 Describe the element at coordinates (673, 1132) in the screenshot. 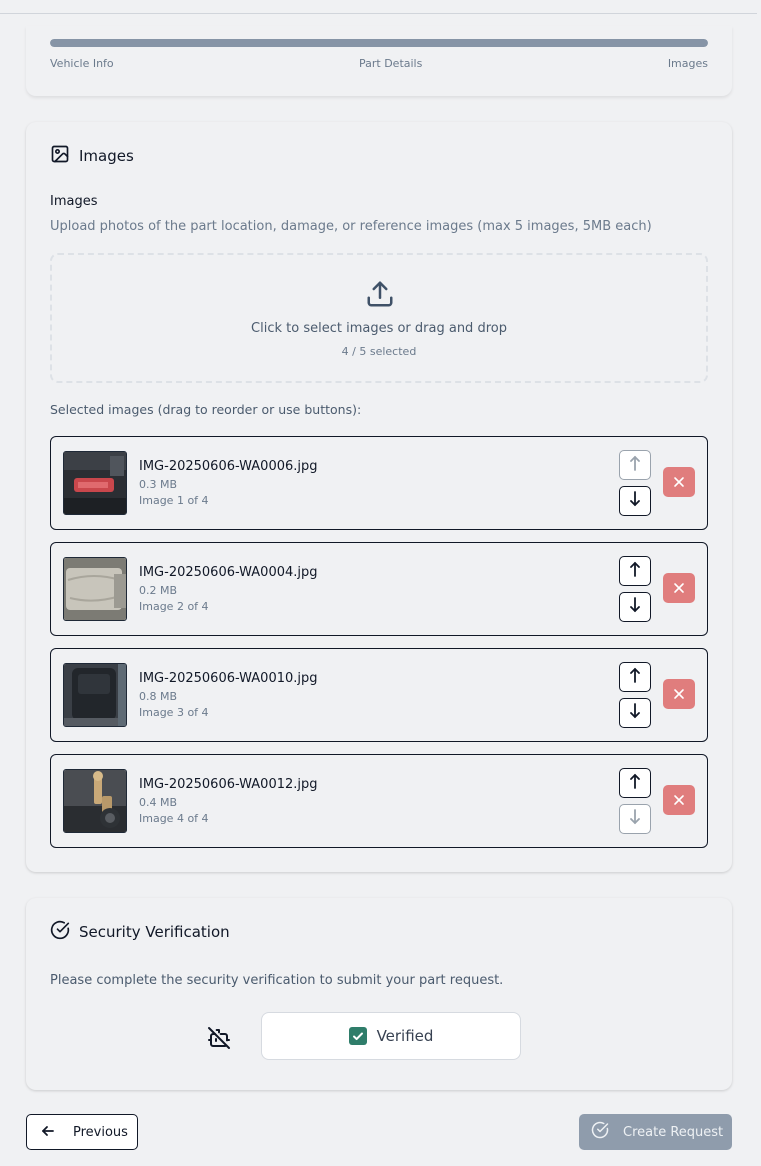

I see `create-request-label: Create Request` at that location.